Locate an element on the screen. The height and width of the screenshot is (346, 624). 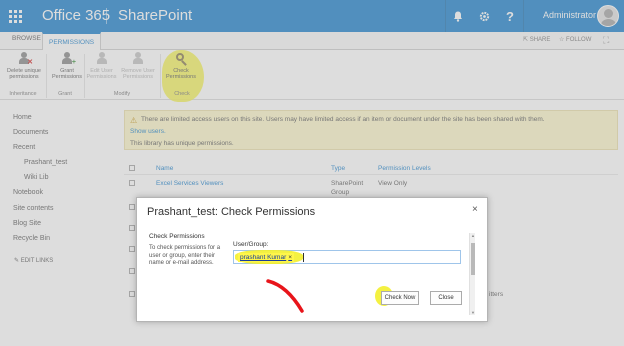
scroll-down-icon: ▼ is located at coordinates (473, 312).